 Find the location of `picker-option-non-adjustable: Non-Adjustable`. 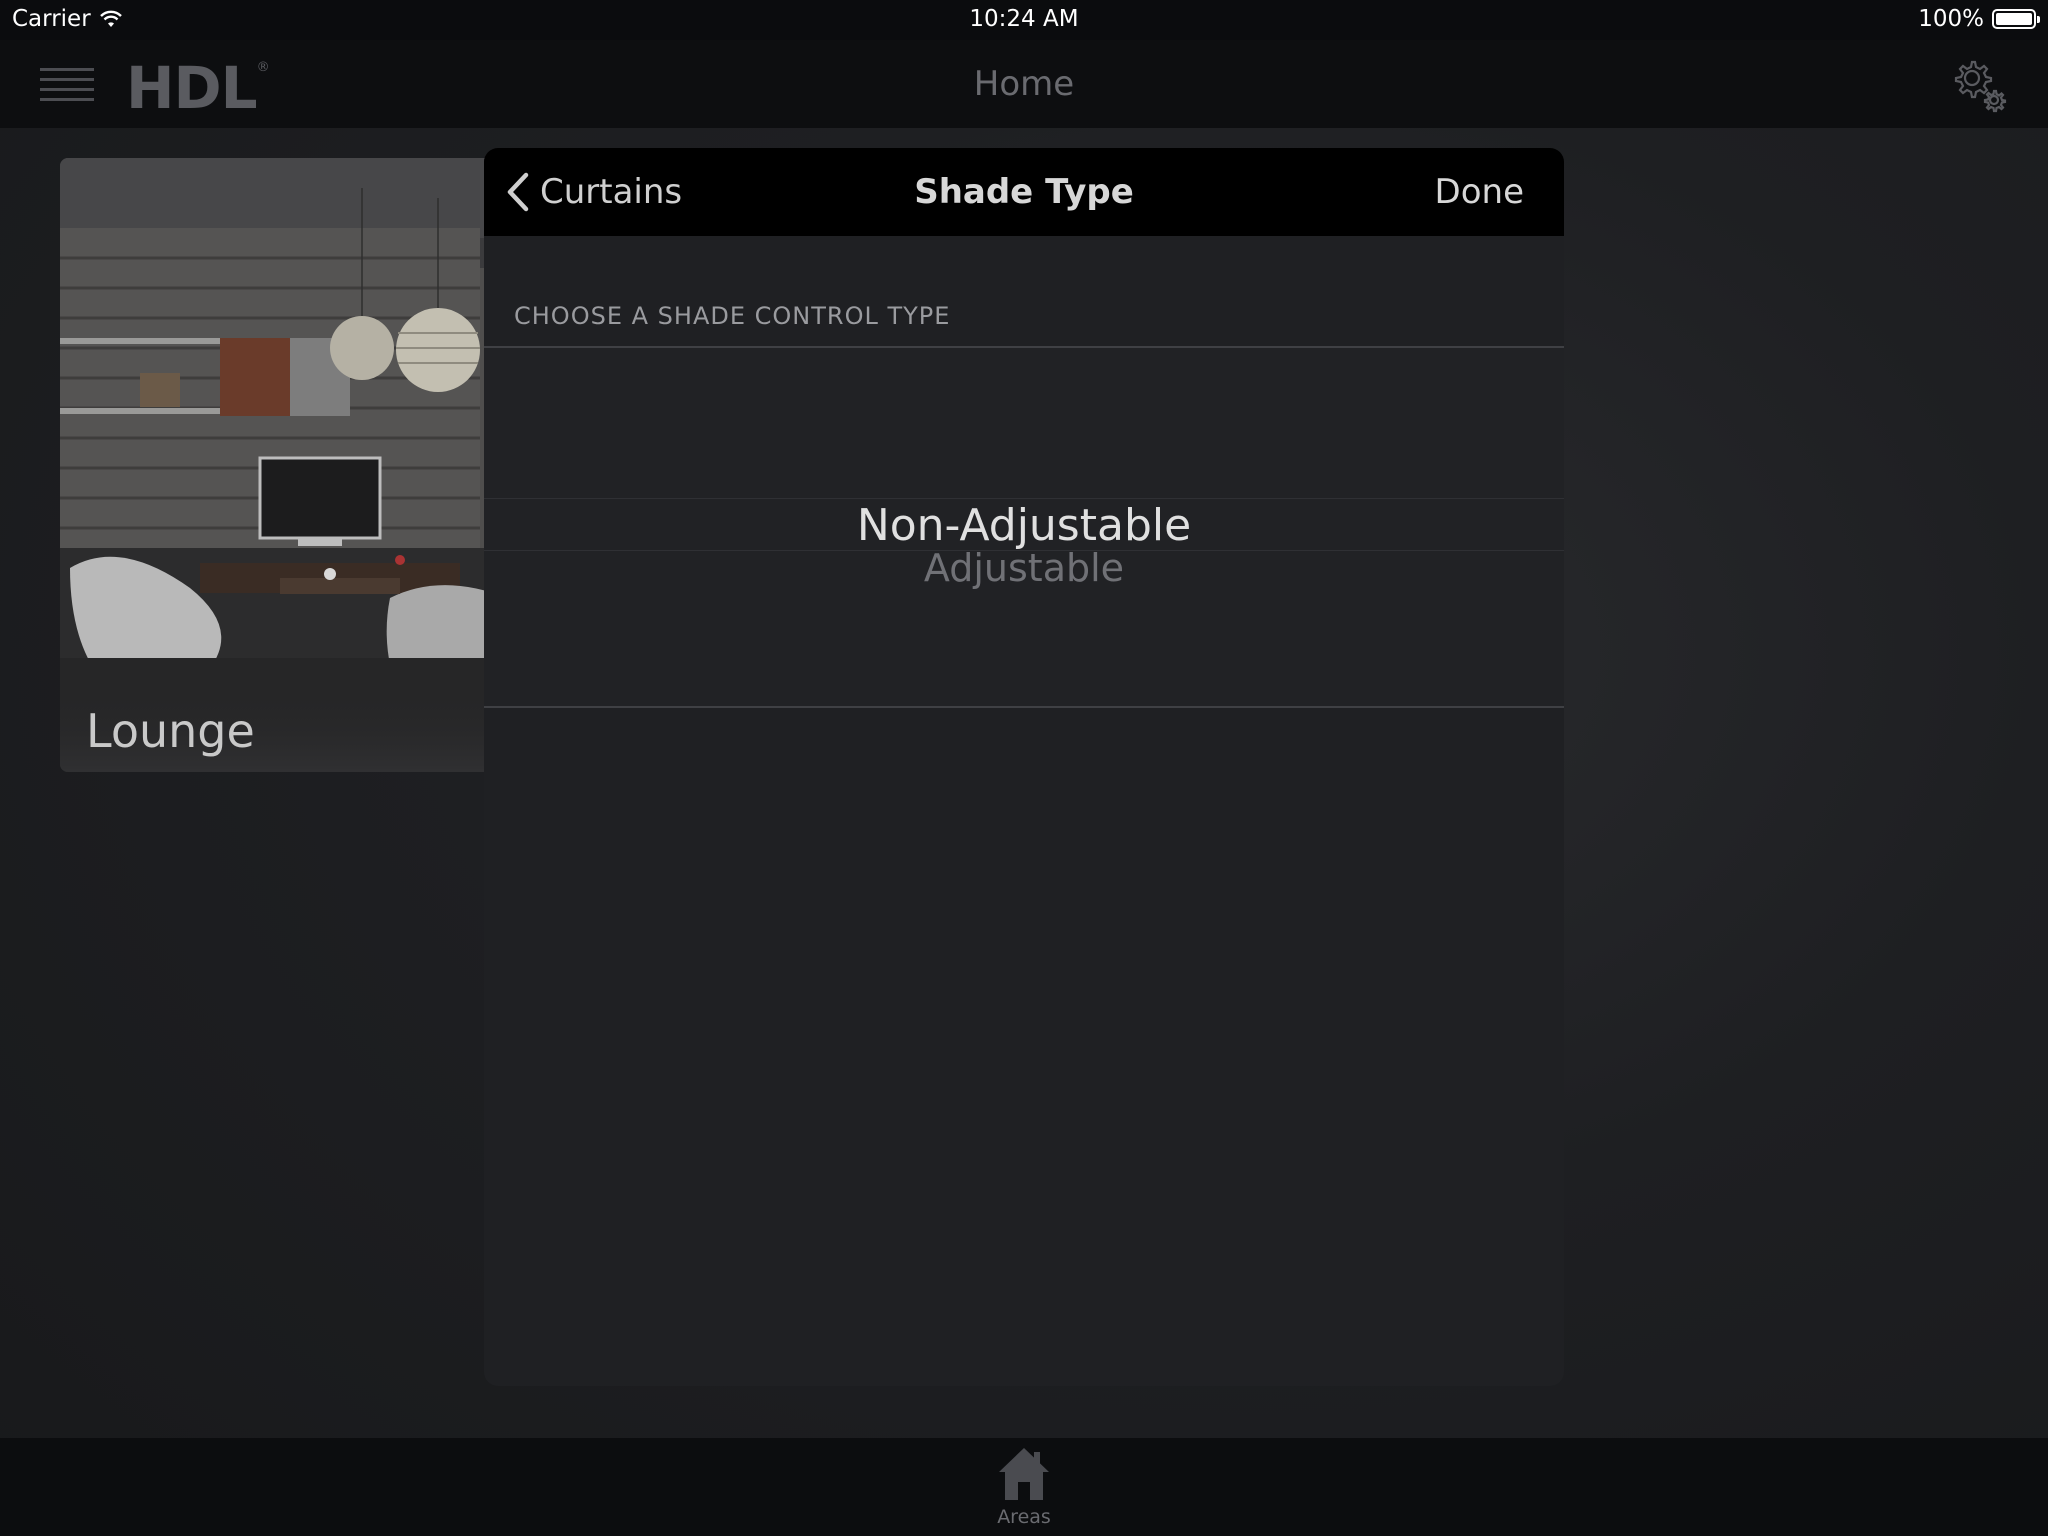

picker-option-non-adjustable: Non-Adjustable is located at coordinates (1024, 525).